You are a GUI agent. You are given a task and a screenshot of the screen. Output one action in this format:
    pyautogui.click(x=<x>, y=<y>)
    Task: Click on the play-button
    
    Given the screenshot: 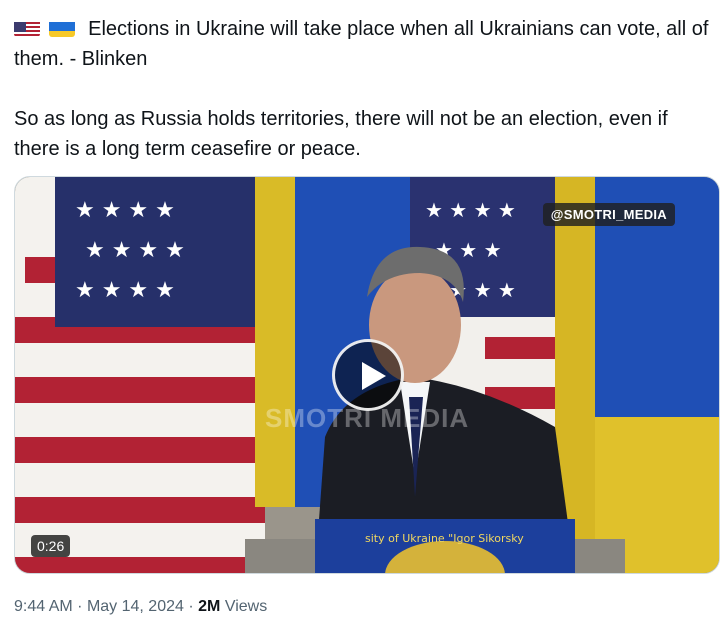 What is the action you would take?
    pyautogui.click(x=368, y=375)
    